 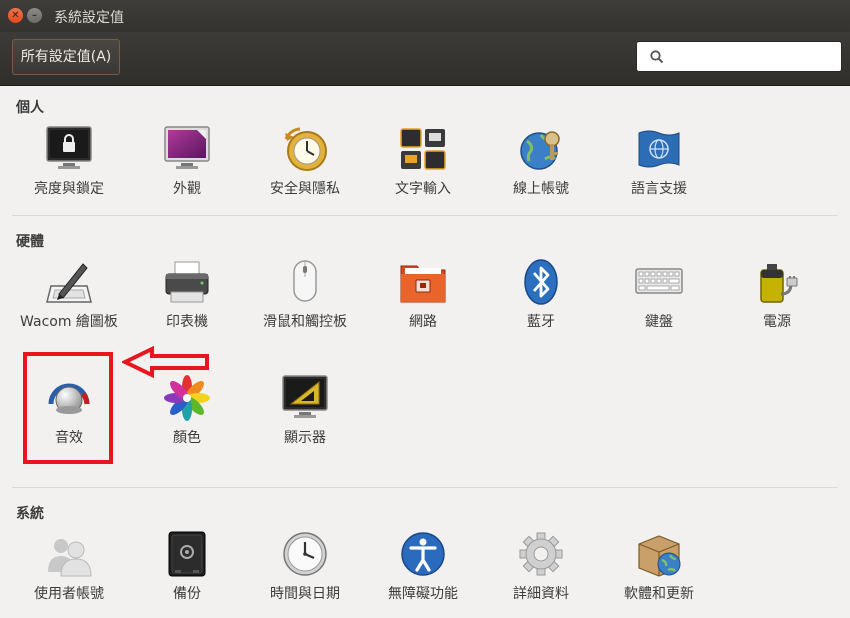 What do you see at coordinates (541, 322) in the screenshot?
I see `item-label: 藍牙` at bounding box center [541, 322].